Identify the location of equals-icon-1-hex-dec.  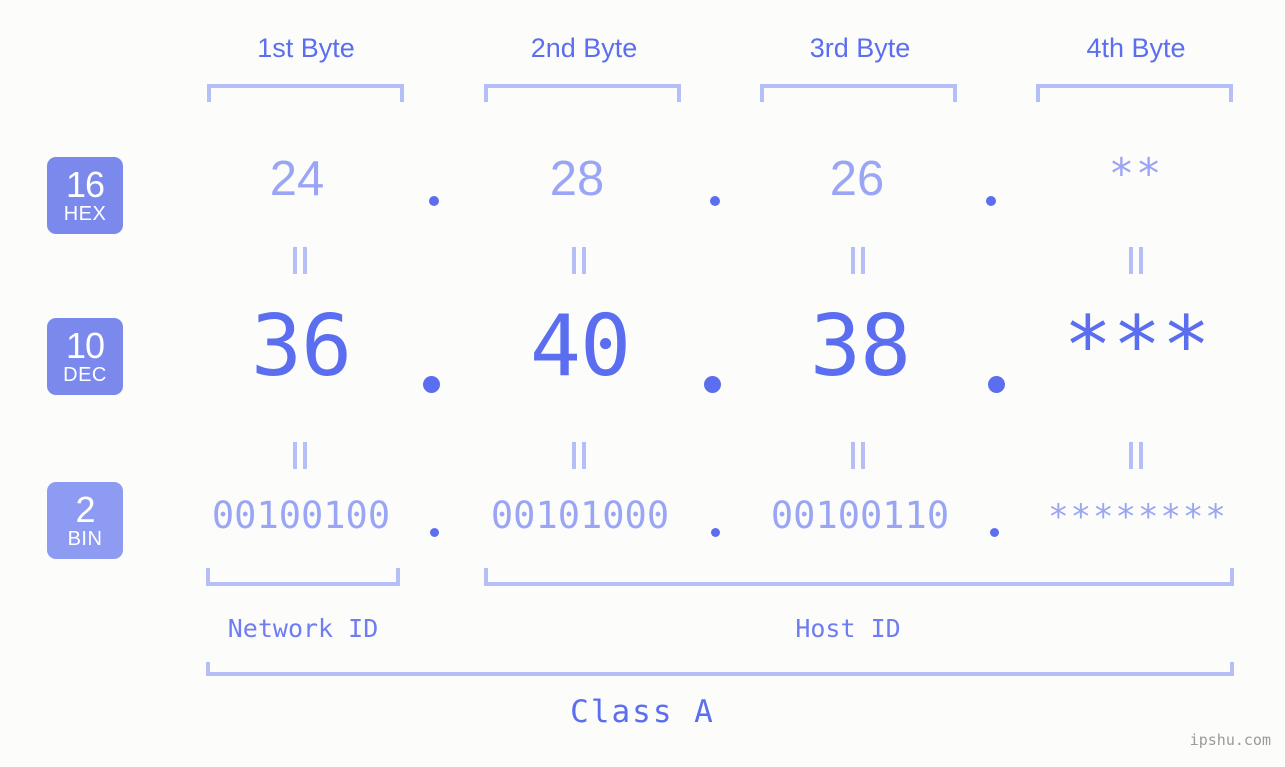
(300, 260).